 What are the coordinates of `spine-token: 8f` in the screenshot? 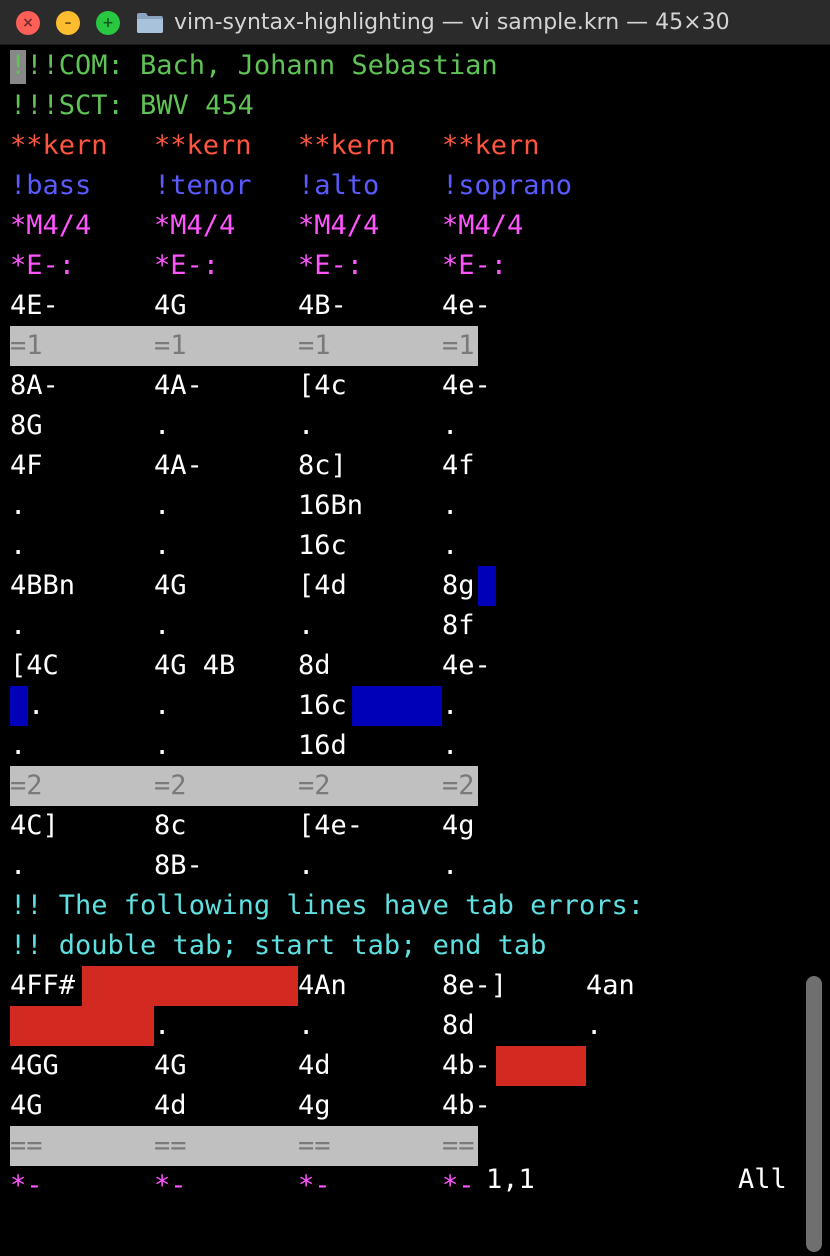 It's located at (458, 625).